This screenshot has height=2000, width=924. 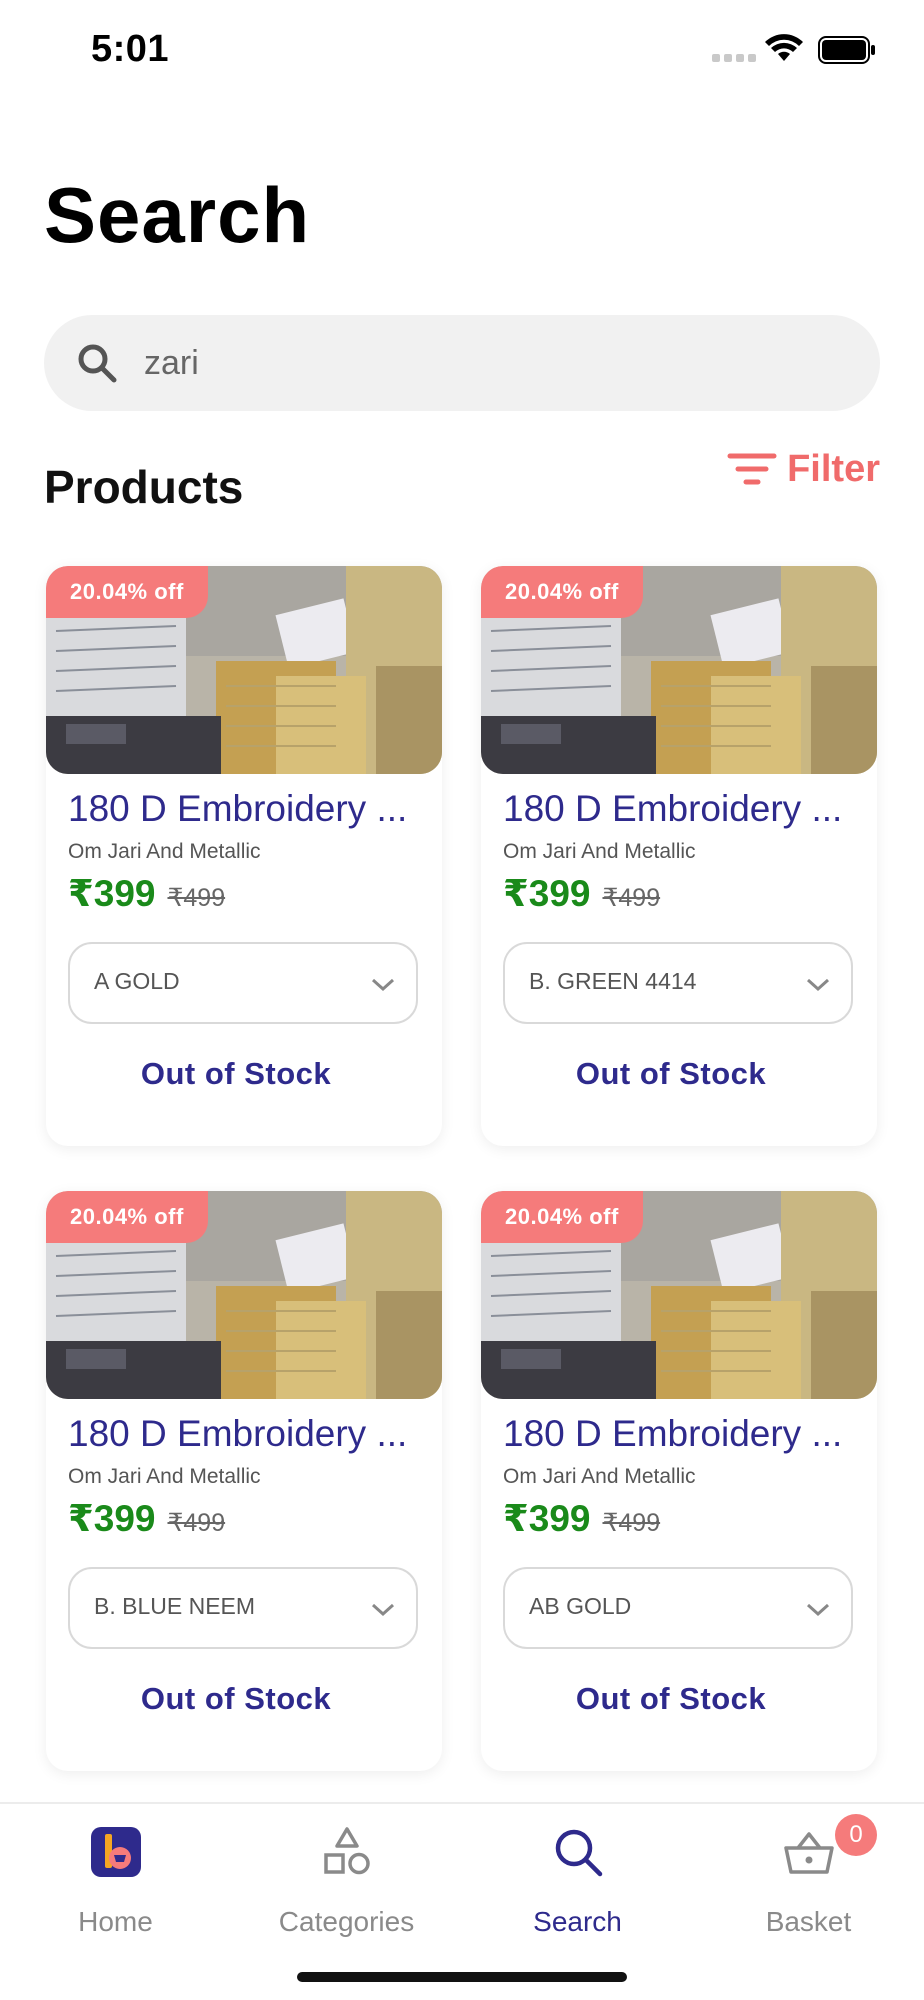 I want to click on tab-search: Search, so click(x=577, y=1889).